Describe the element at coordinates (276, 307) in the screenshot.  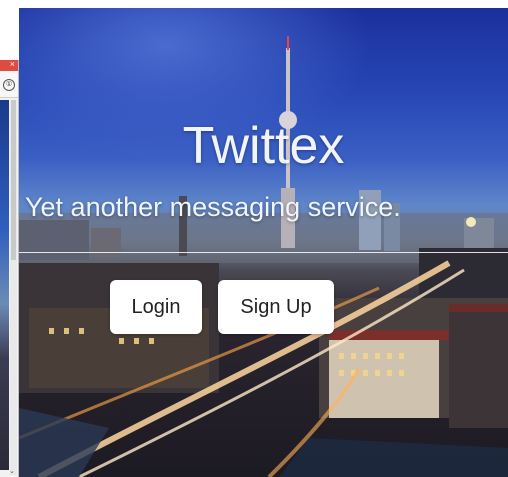
I see `signup-button: Sign Up` at that location.